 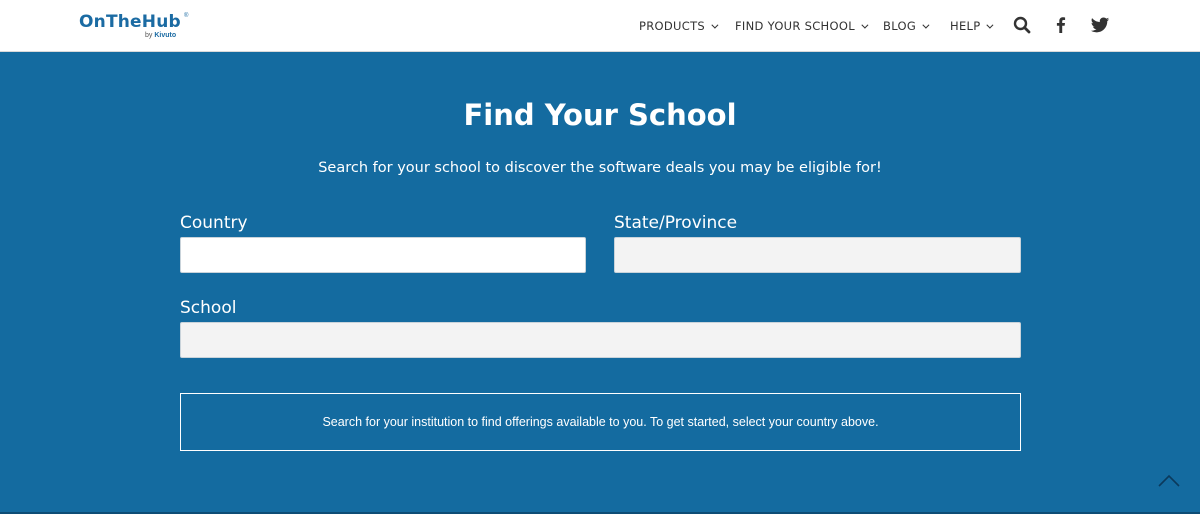 What do you see at coordinates (672, 26) in the screenshot?
I see `nav-products-label: PRODUCTS` at bounding box center [672, 26].